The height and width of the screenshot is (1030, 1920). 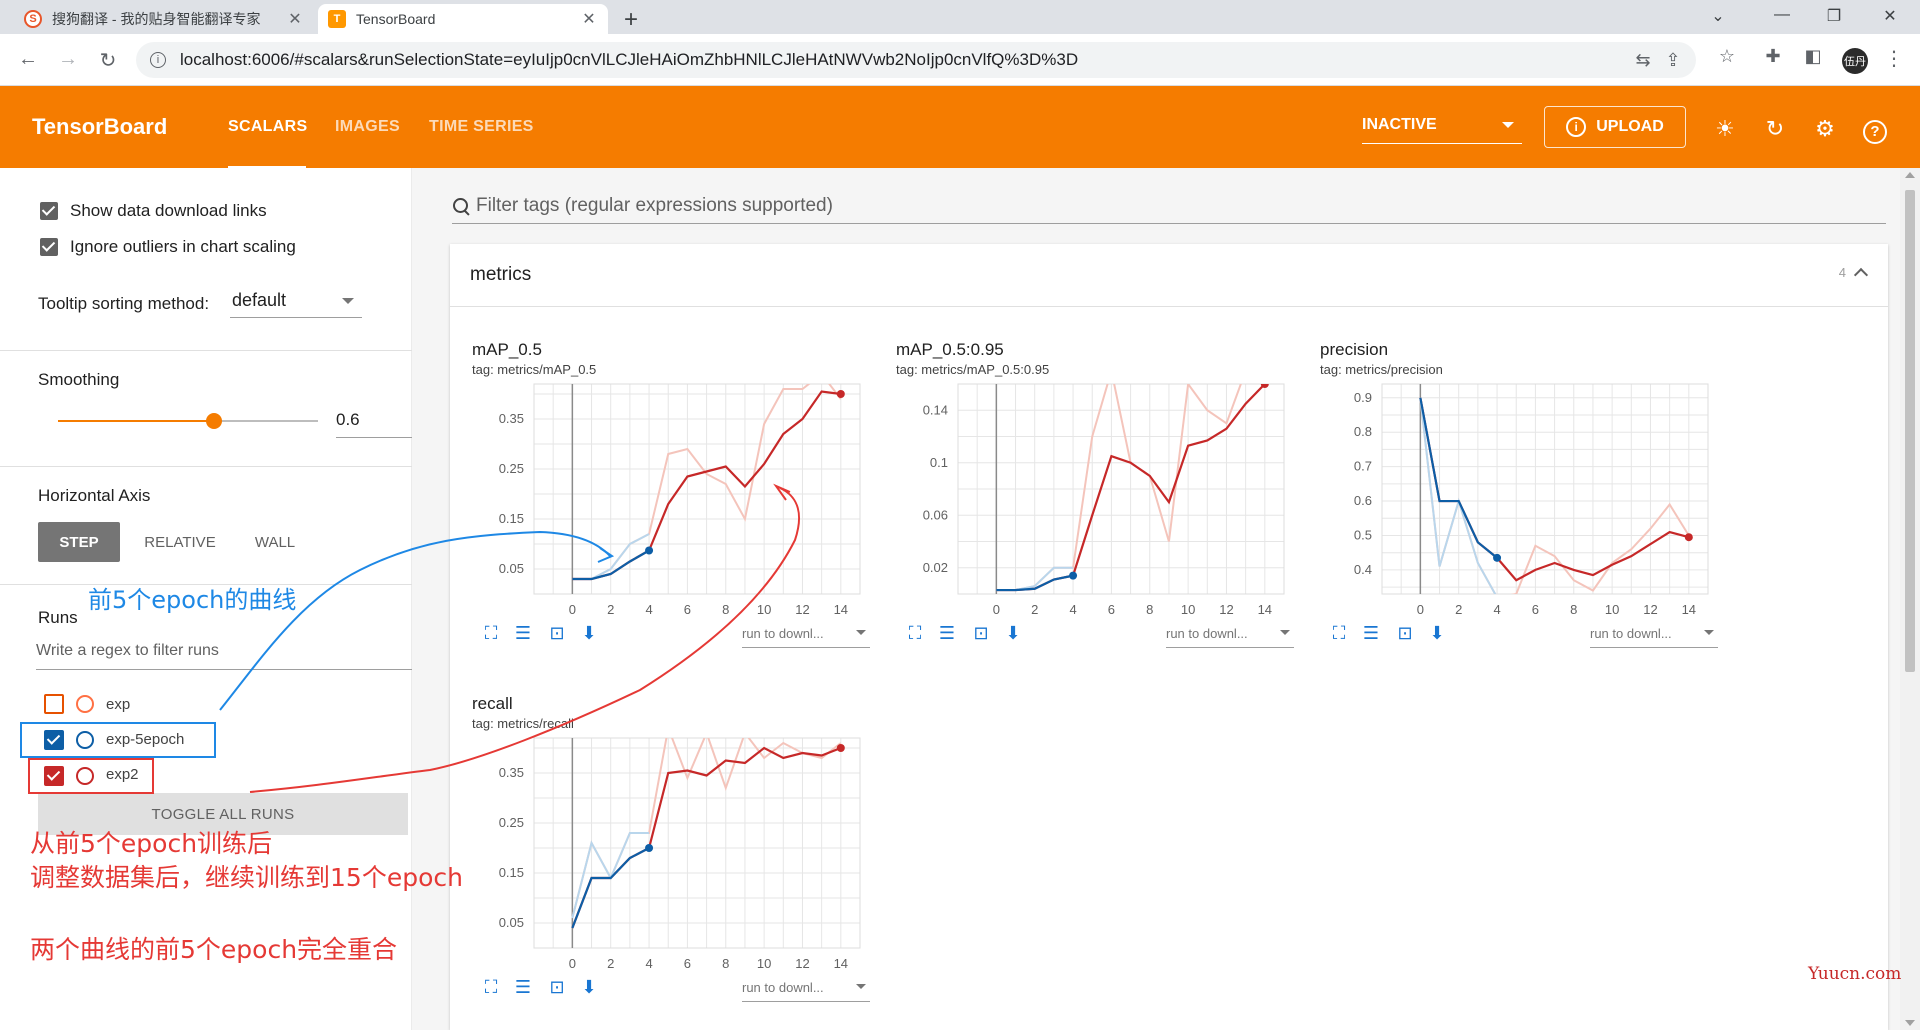 I want to click on tooltip-sorting-select: default, so click(x=296, y=303).